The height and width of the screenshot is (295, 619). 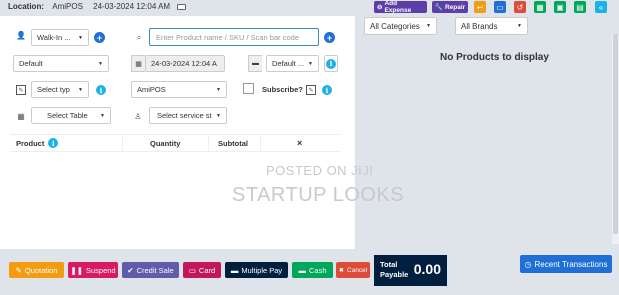 I want to click on subscribe-info-icon: i, so click(x=327, y=90).